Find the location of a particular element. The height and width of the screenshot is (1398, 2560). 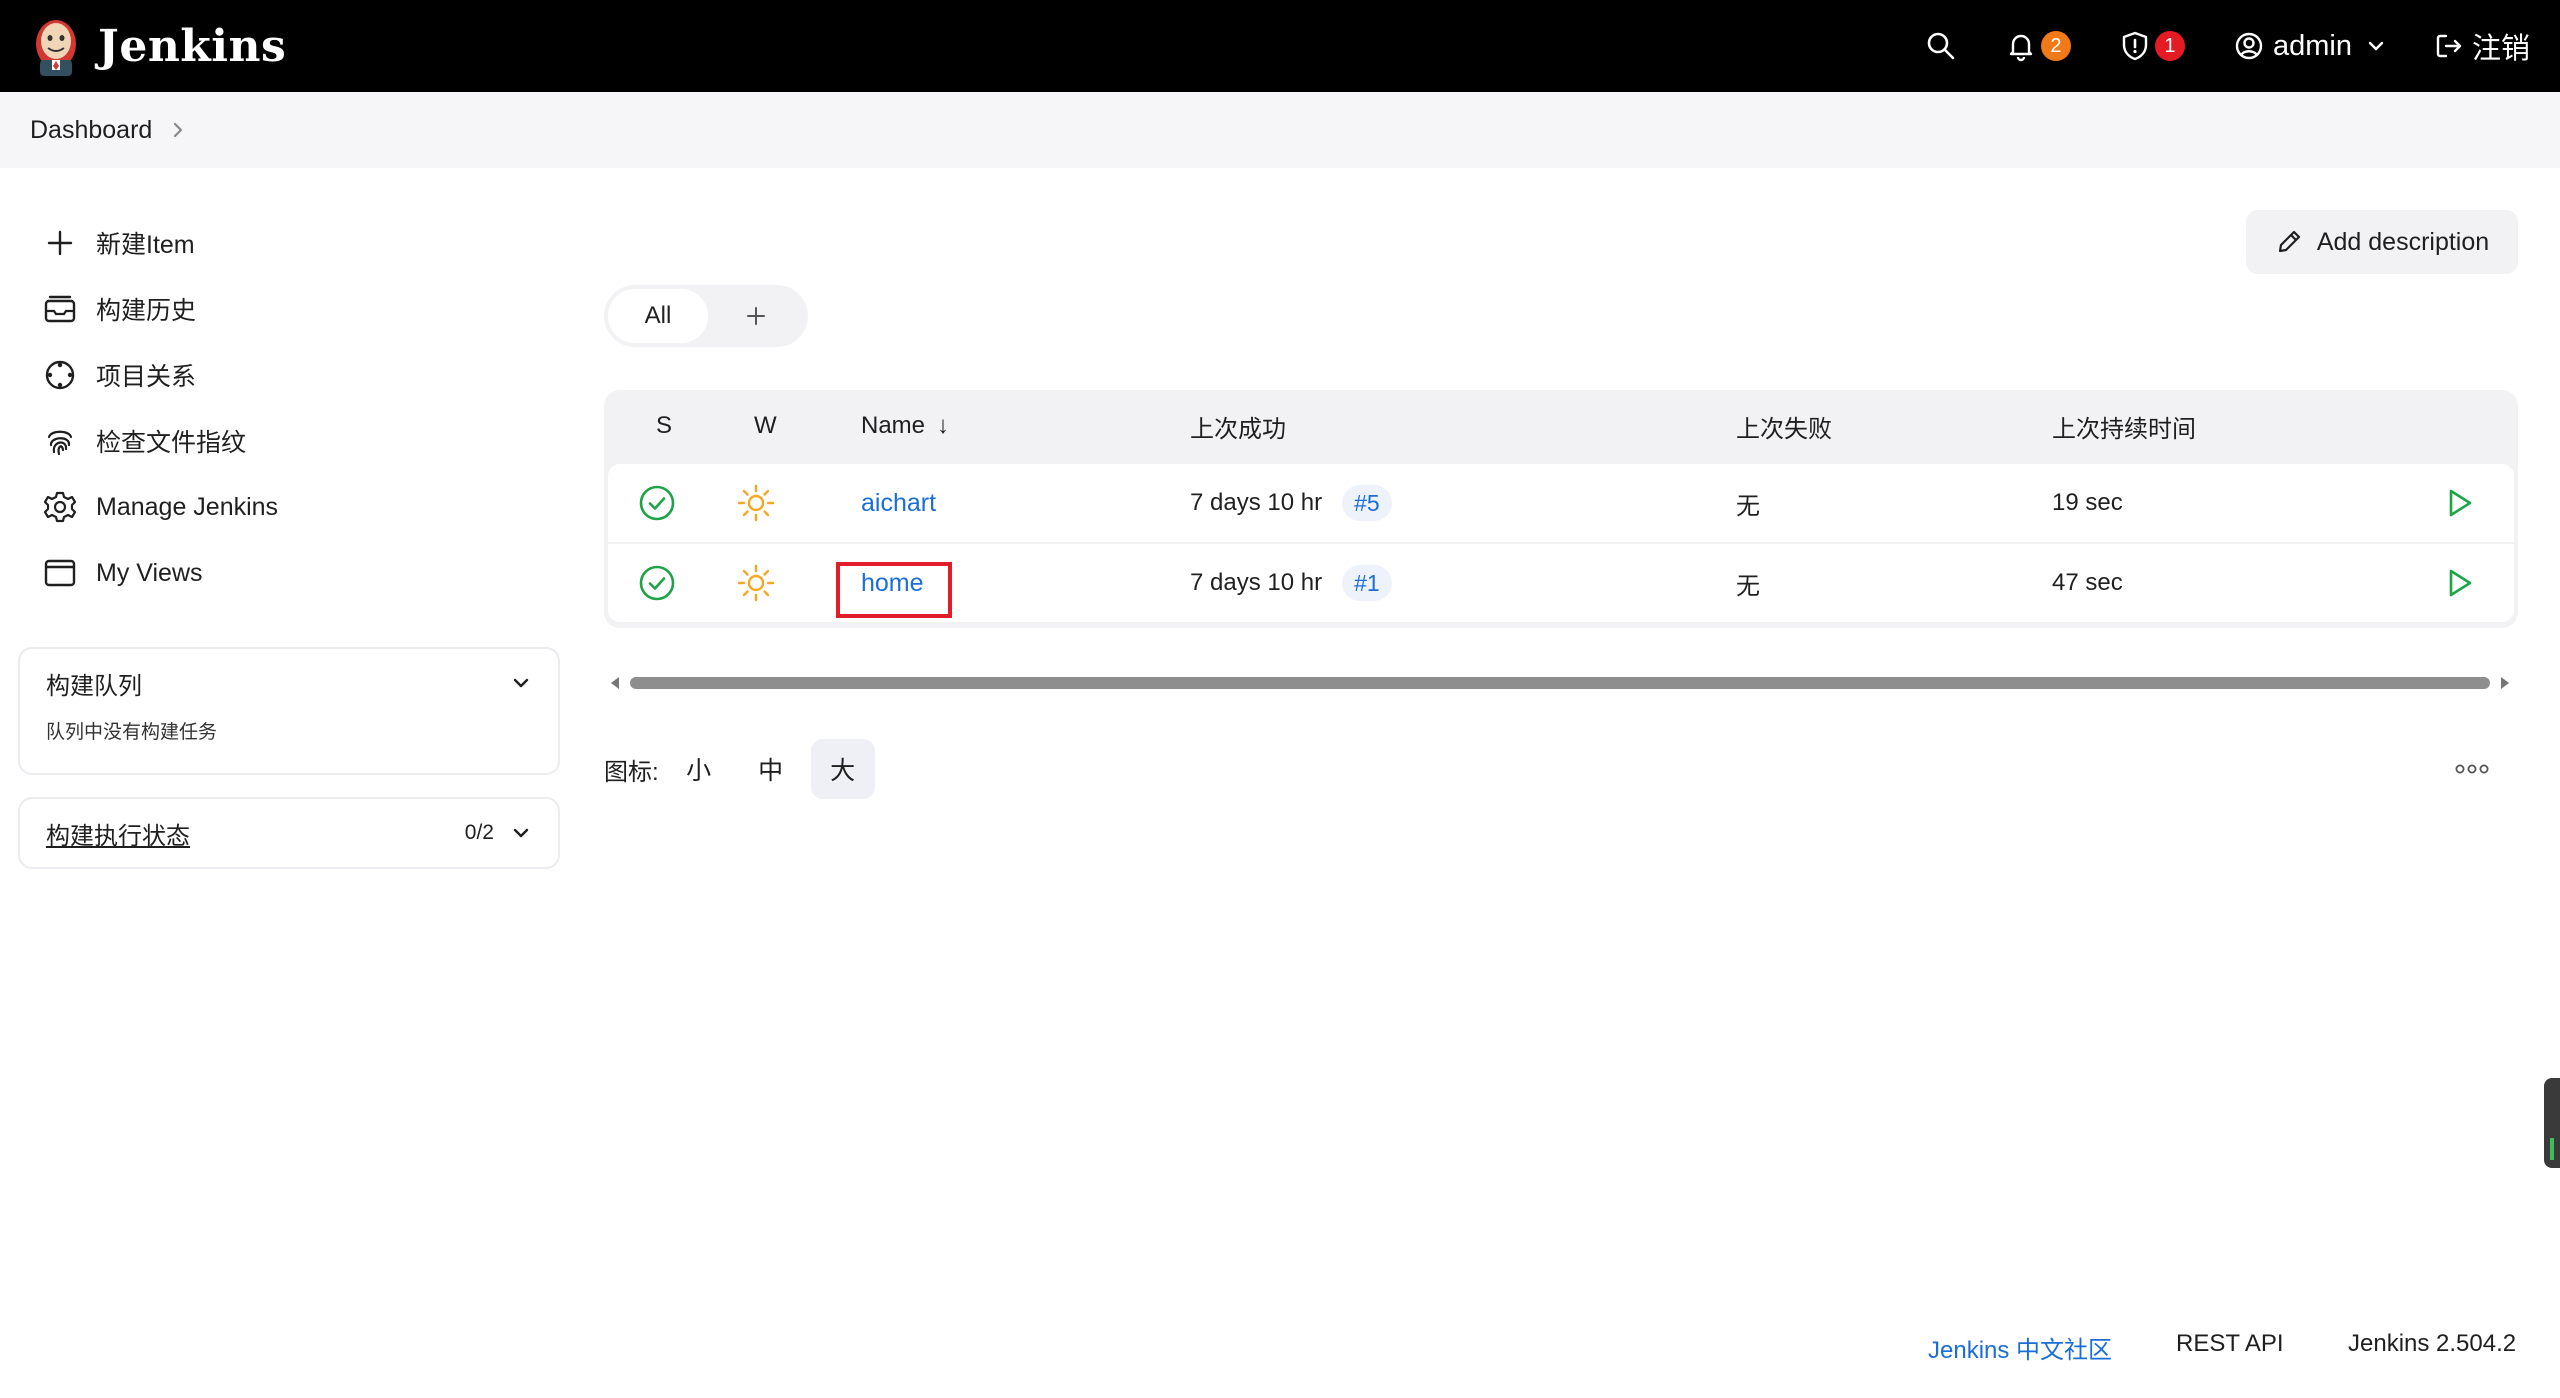

build-queue-pane: 构建队列 队列中没有构建任务 is located at coordinates (289, 711).